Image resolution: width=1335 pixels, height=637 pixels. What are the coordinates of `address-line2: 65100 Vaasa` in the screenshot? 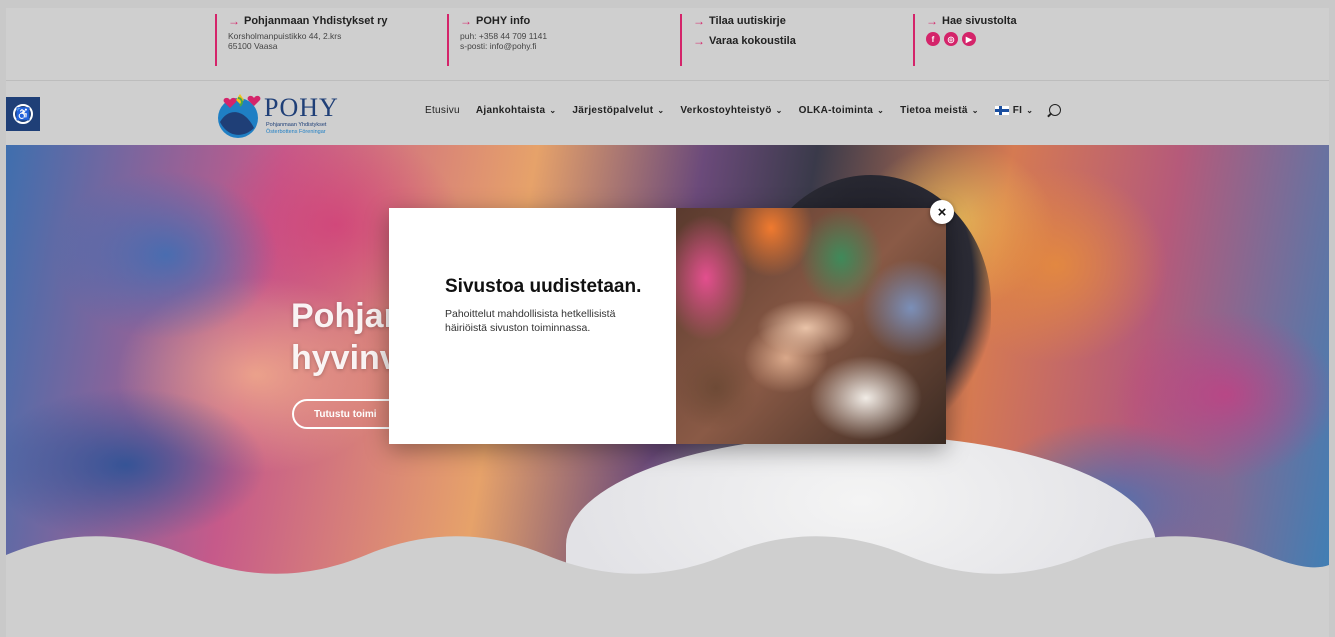 It's located at (253, 46).